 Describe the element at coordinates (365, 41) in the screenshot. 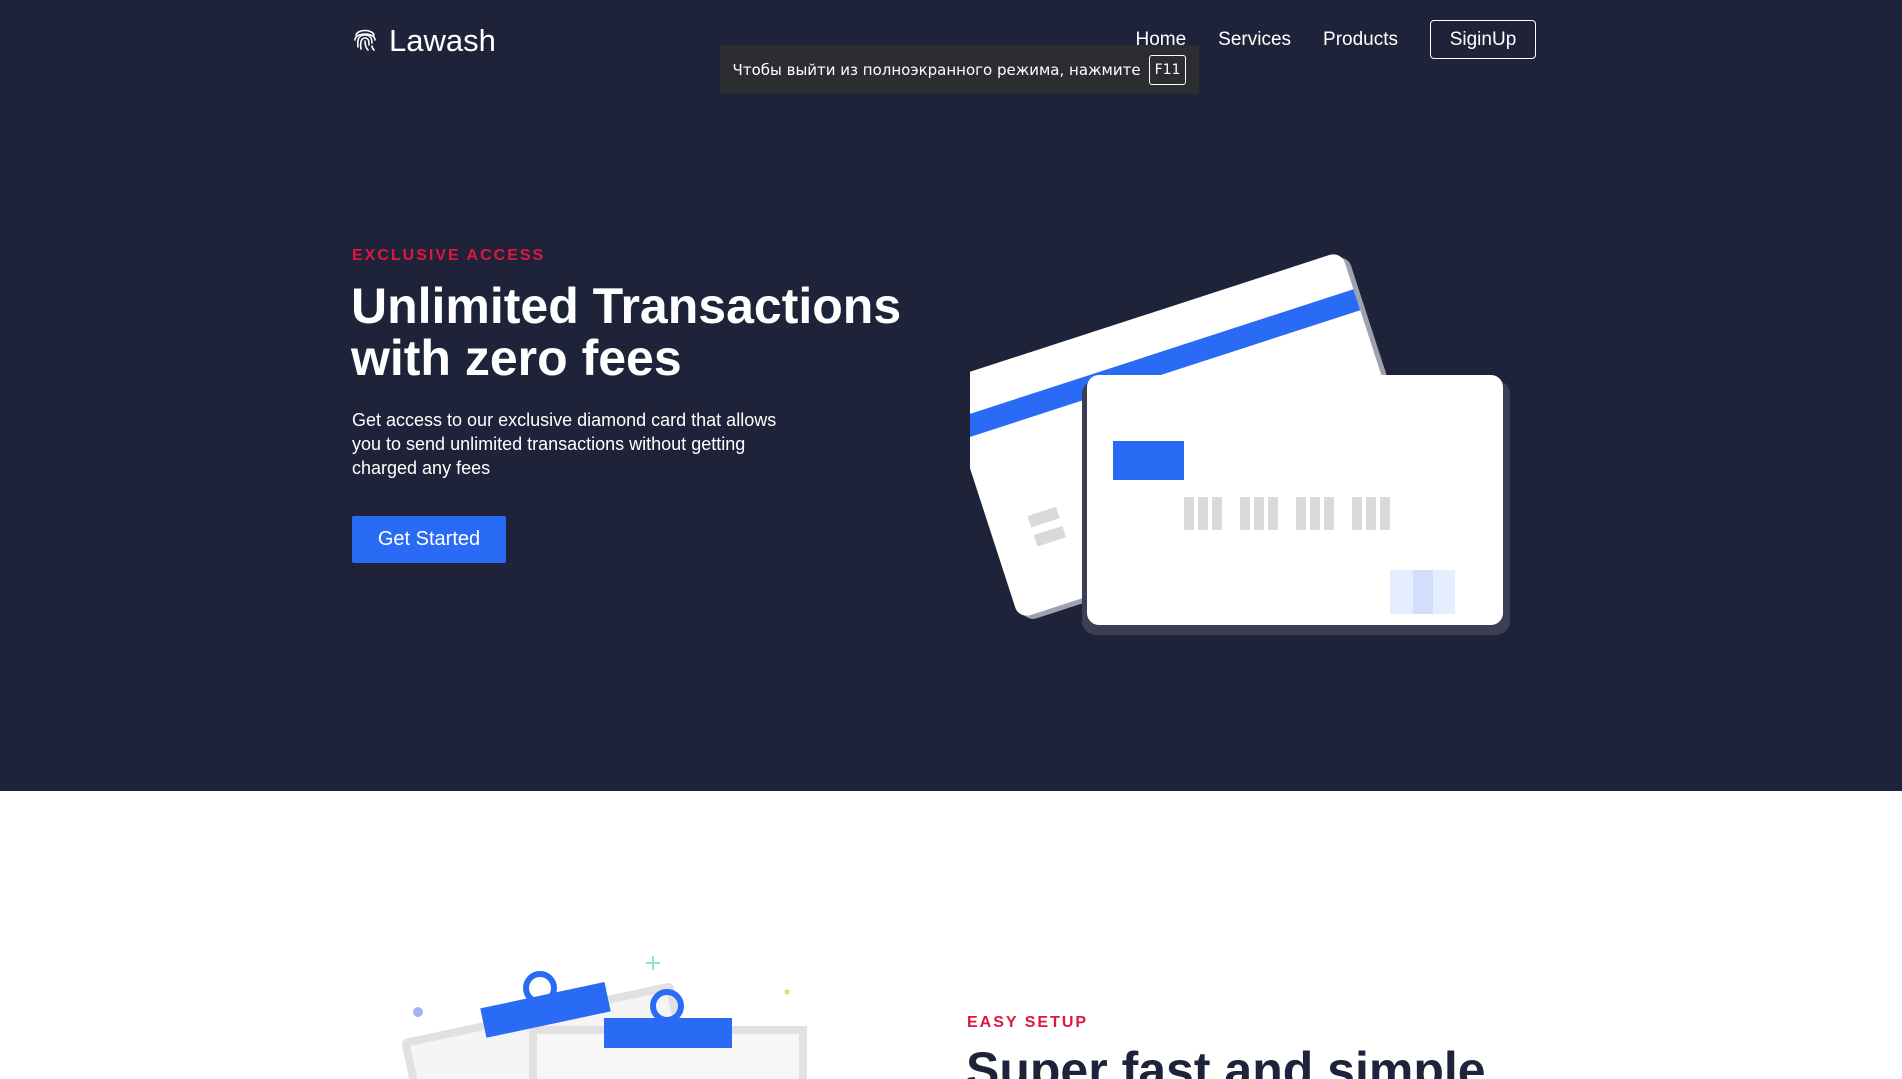

I see `fingerprint-icon` at that location.